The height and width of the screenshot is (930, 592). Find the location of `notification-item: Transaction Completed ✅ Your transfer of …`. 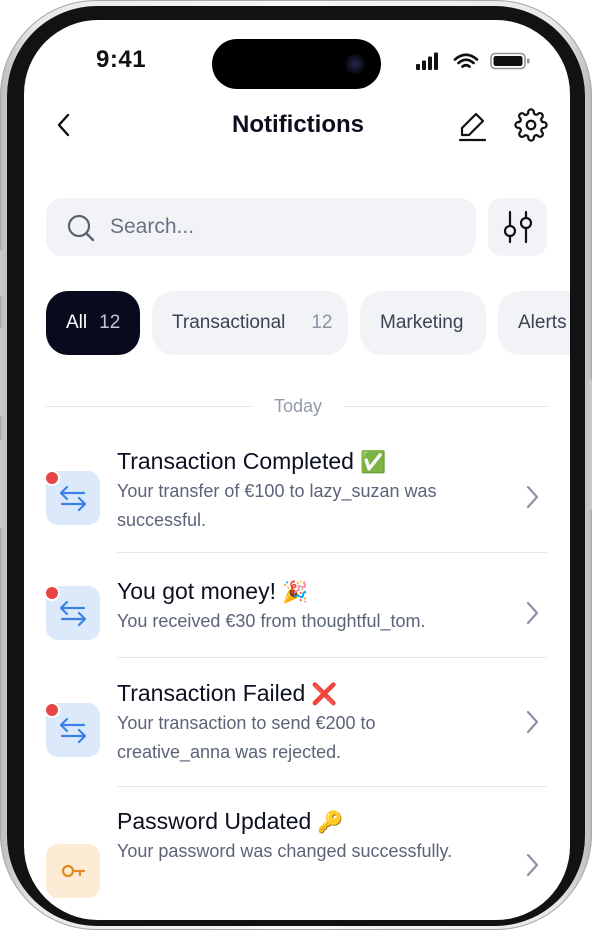

notification-item: Transaction Completed ✅ Your transfer of … is located at coordinates (297, 497).